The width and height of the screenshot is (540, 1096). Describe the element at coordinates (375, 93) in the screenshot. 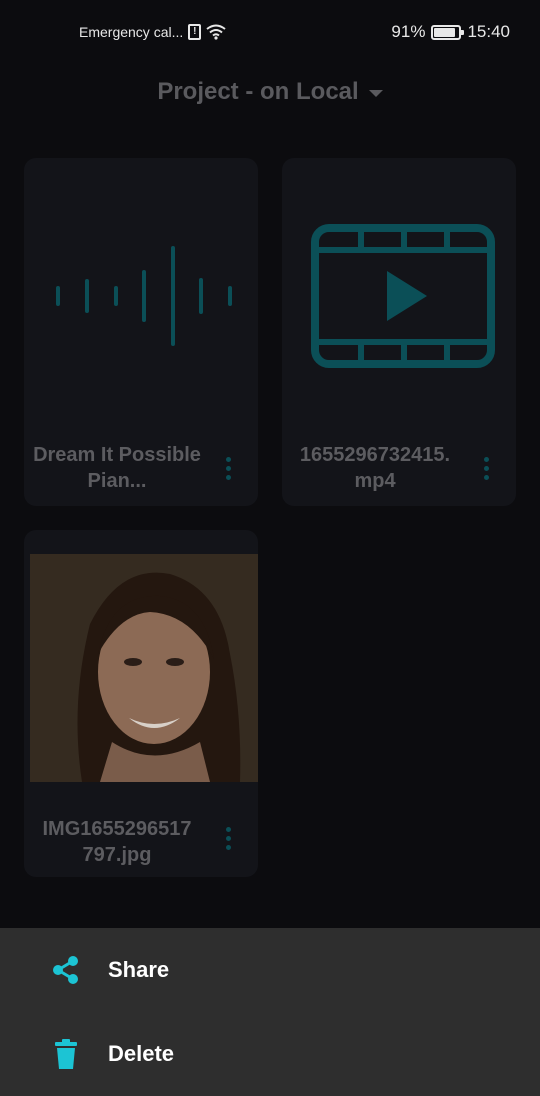

I see `caret-down-icon` at that location.